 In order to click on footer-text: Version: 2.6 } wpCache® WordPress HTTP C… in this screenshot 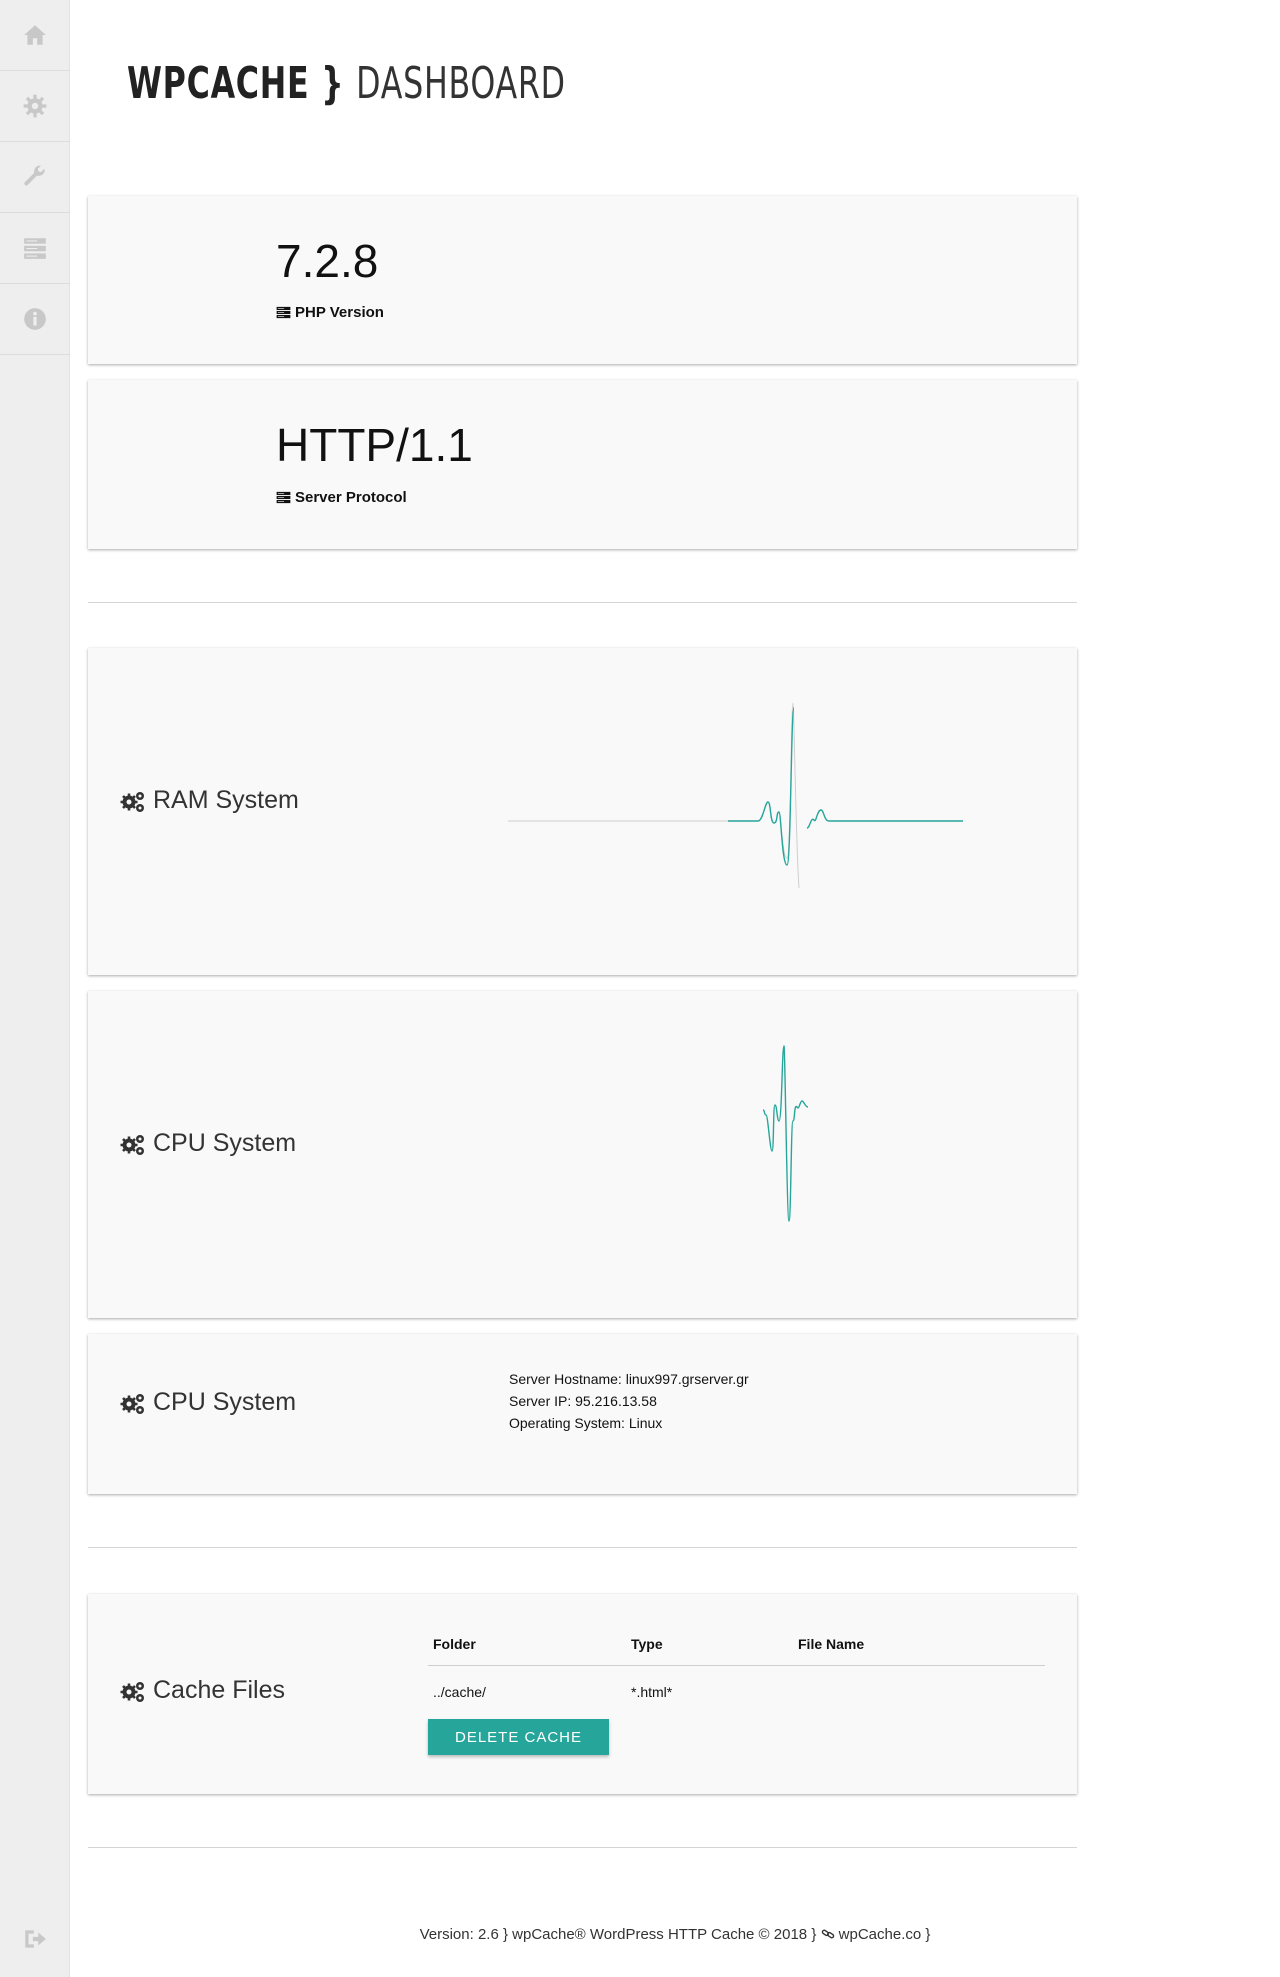, I will do `click(618, 1934)`.